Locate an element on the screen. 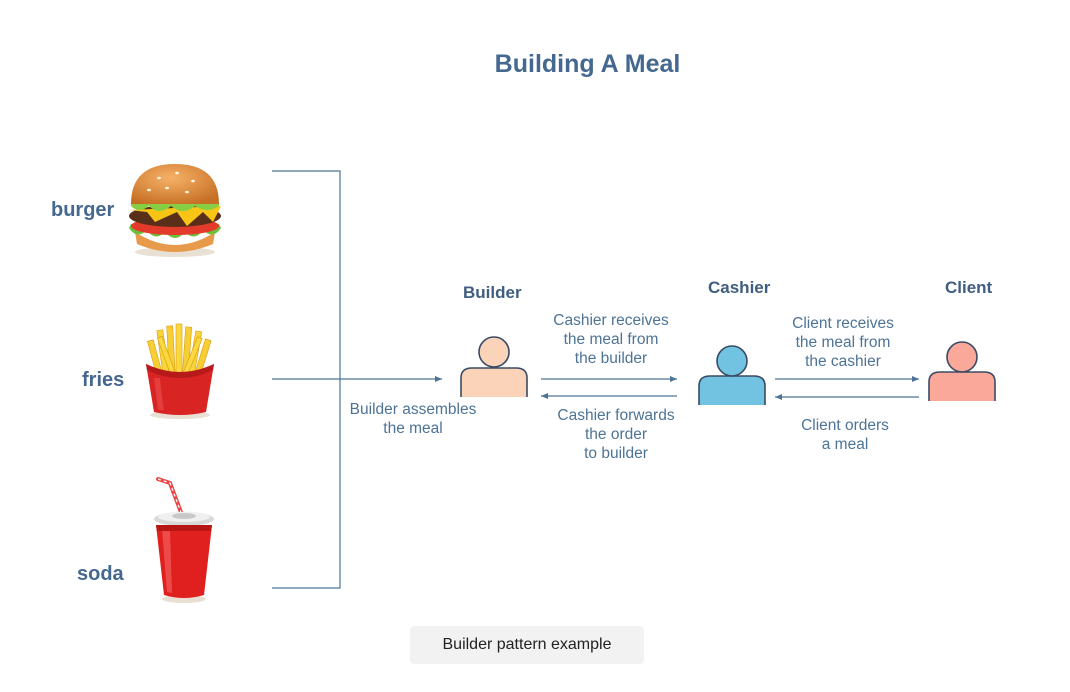 This screenshot has width=1070, height=692. food-label-soda: soda is located at coordinates (100, 574).